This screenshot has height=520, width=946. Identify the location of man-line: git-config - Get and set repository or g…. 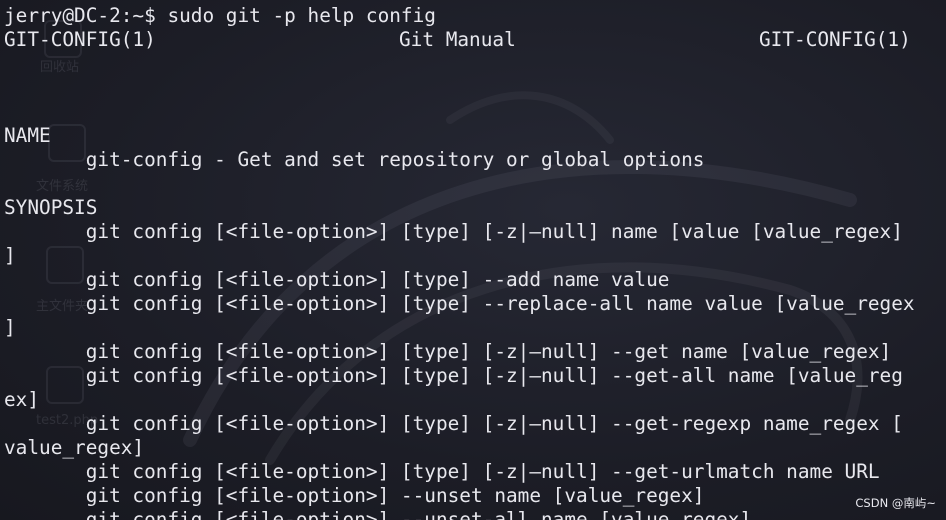
(354, 159).